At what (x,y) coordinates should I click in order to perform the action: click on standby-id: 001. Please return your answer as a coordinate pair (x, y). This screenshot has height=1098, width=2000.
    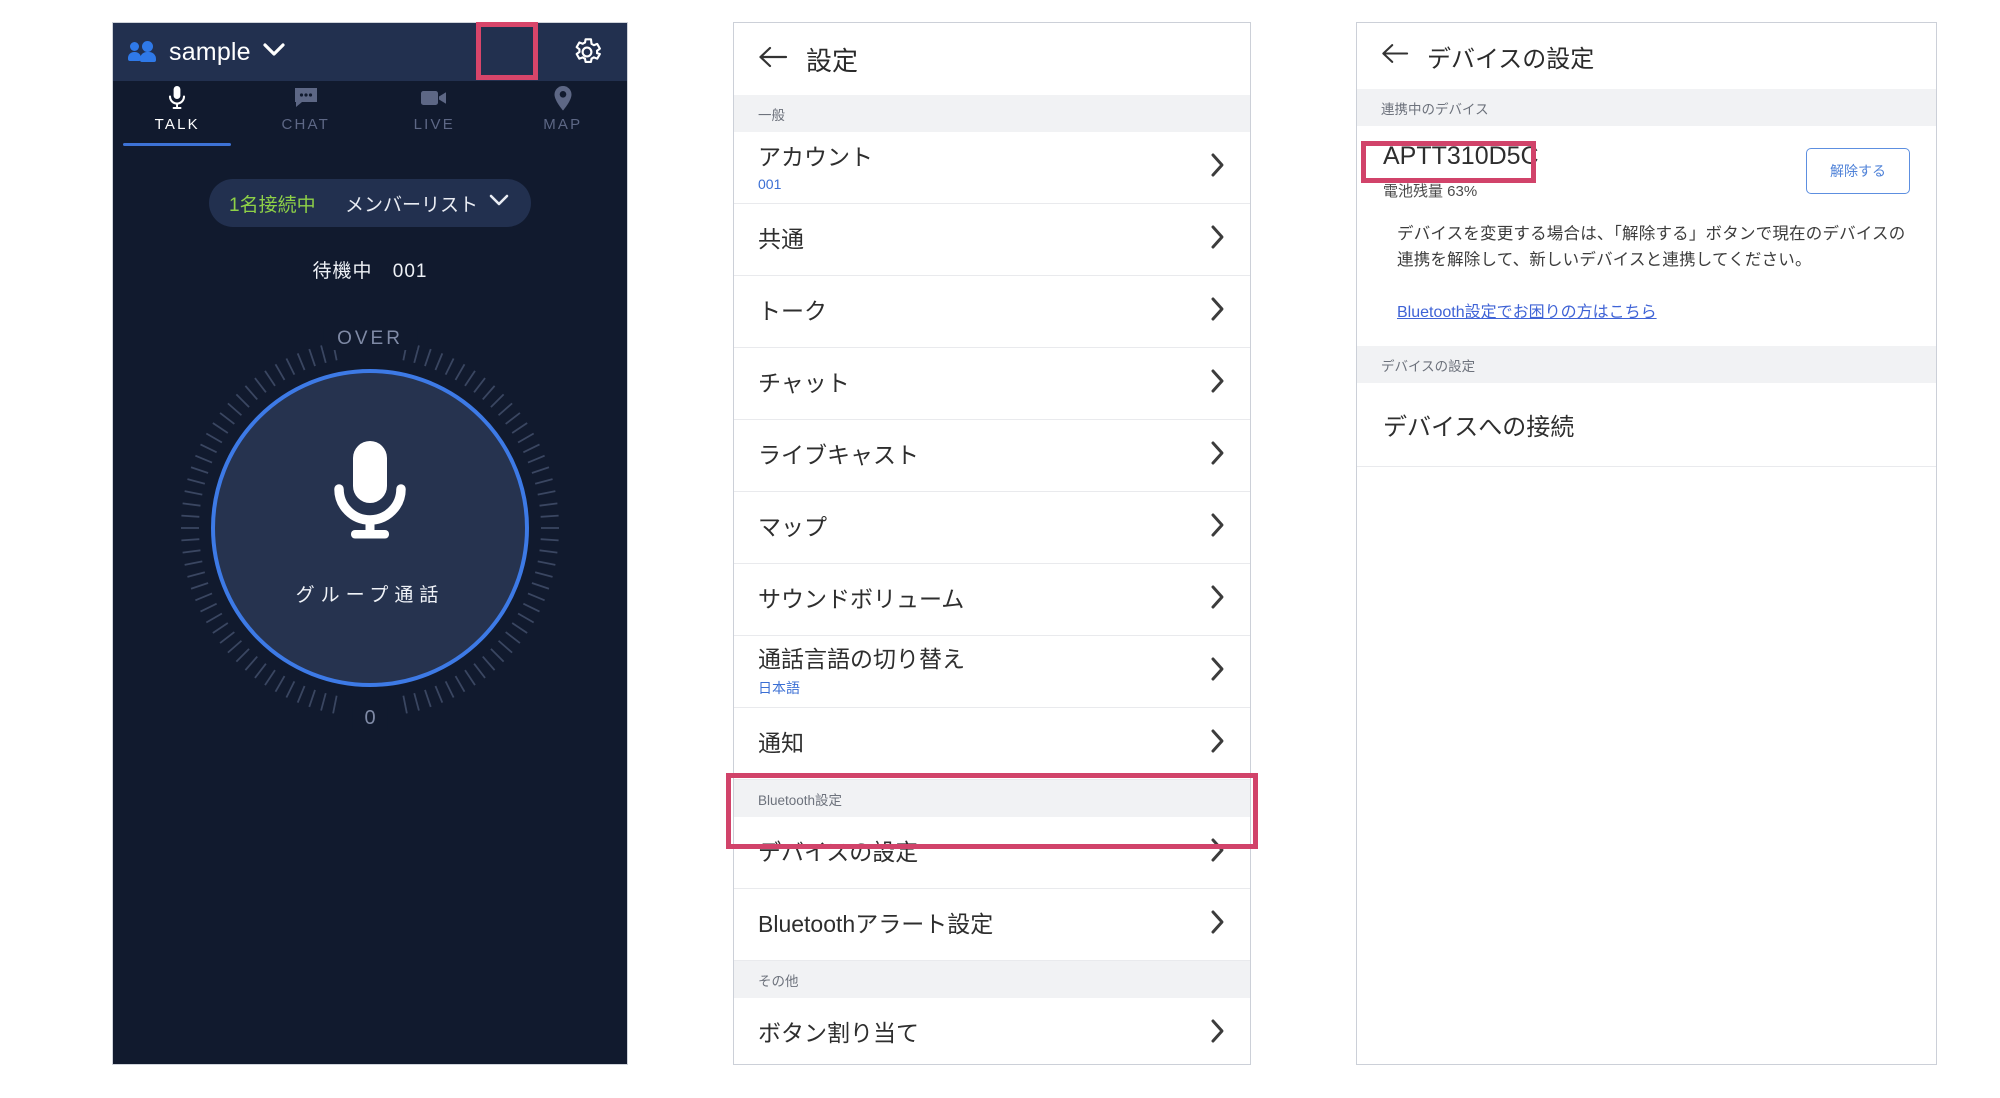
    Looking at the image, I should click on (410, 271).